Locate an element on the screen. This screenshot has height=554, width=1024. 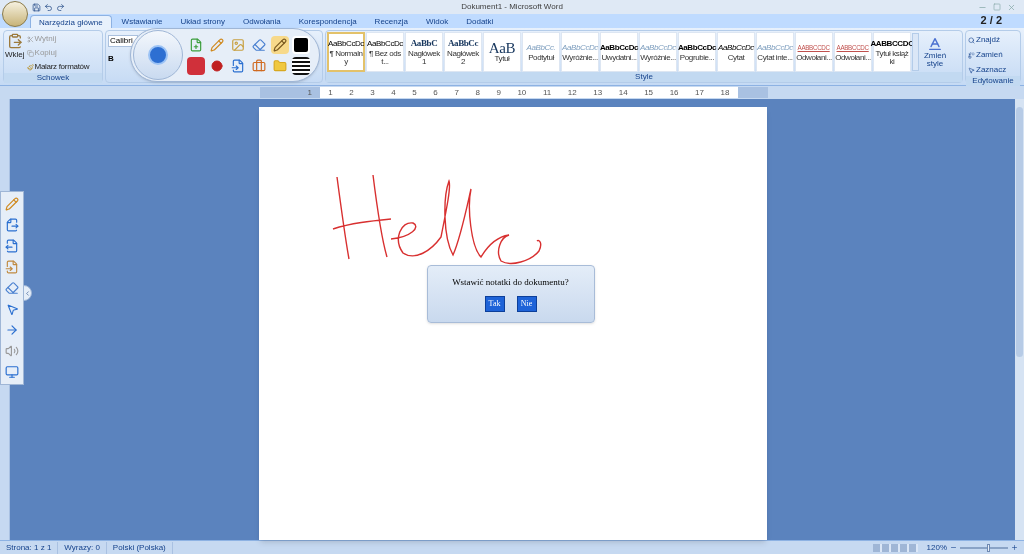
ribbon-tab: Narzędzia główne is located at coordinates (71, 21).